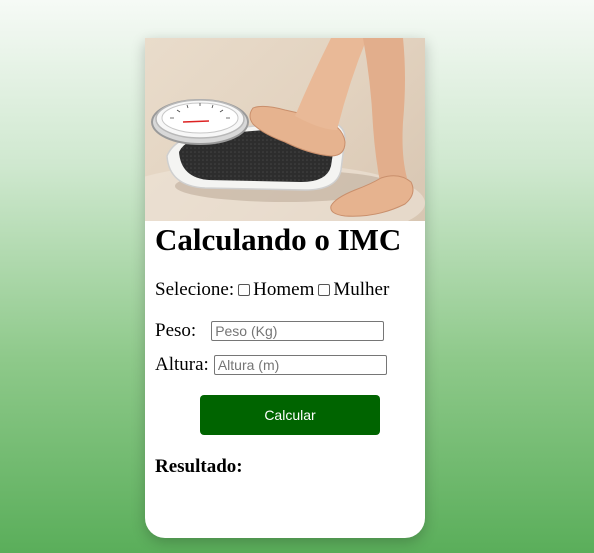 The image size is (594, 553). I want to click on peso-row: Peso:, so click(270, 331).